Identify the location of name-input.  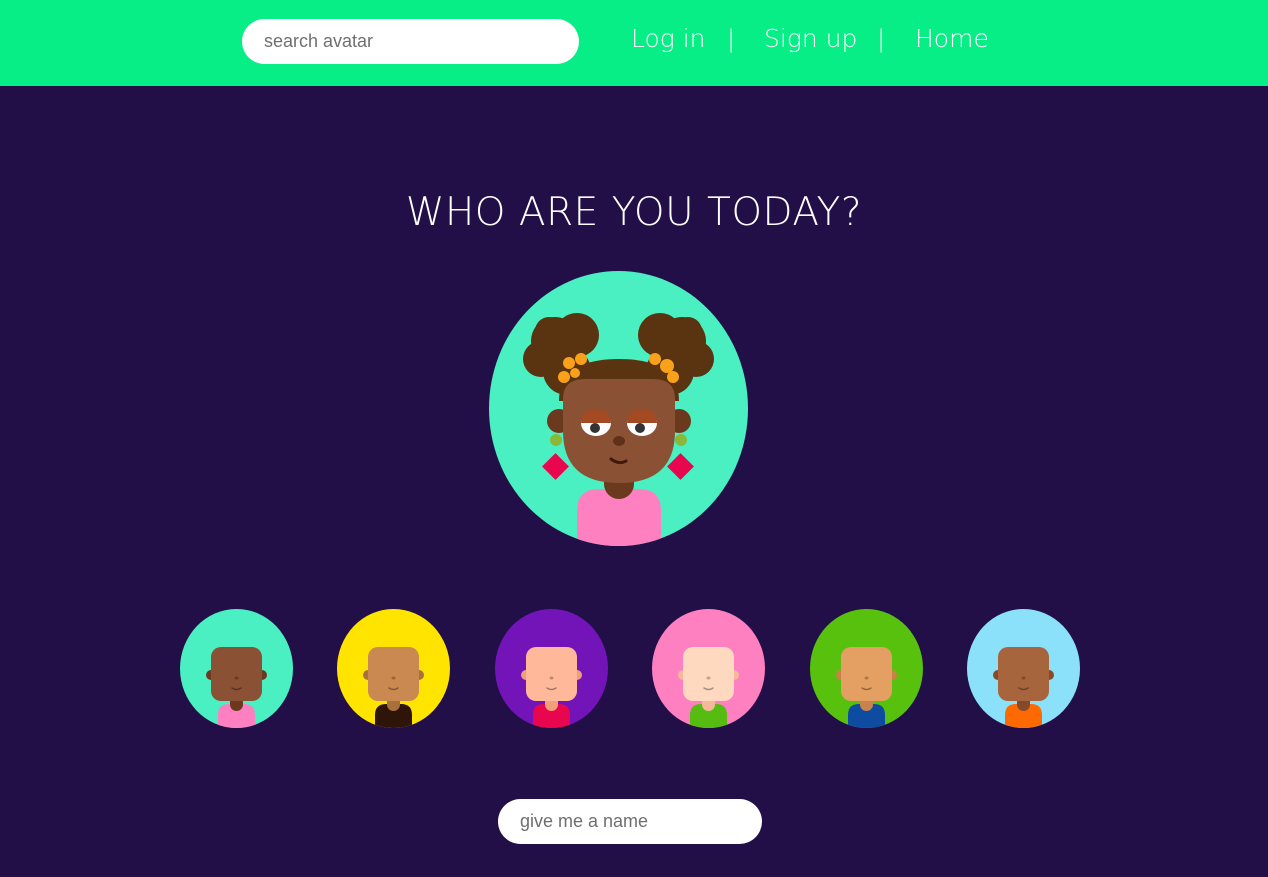
(630, 821).